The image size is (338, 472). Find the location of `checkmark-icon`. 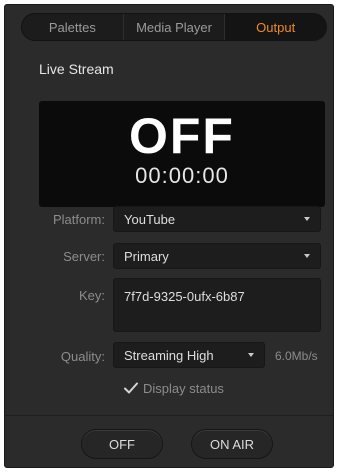

checkmark-icon is located at coordinates (131, 388).